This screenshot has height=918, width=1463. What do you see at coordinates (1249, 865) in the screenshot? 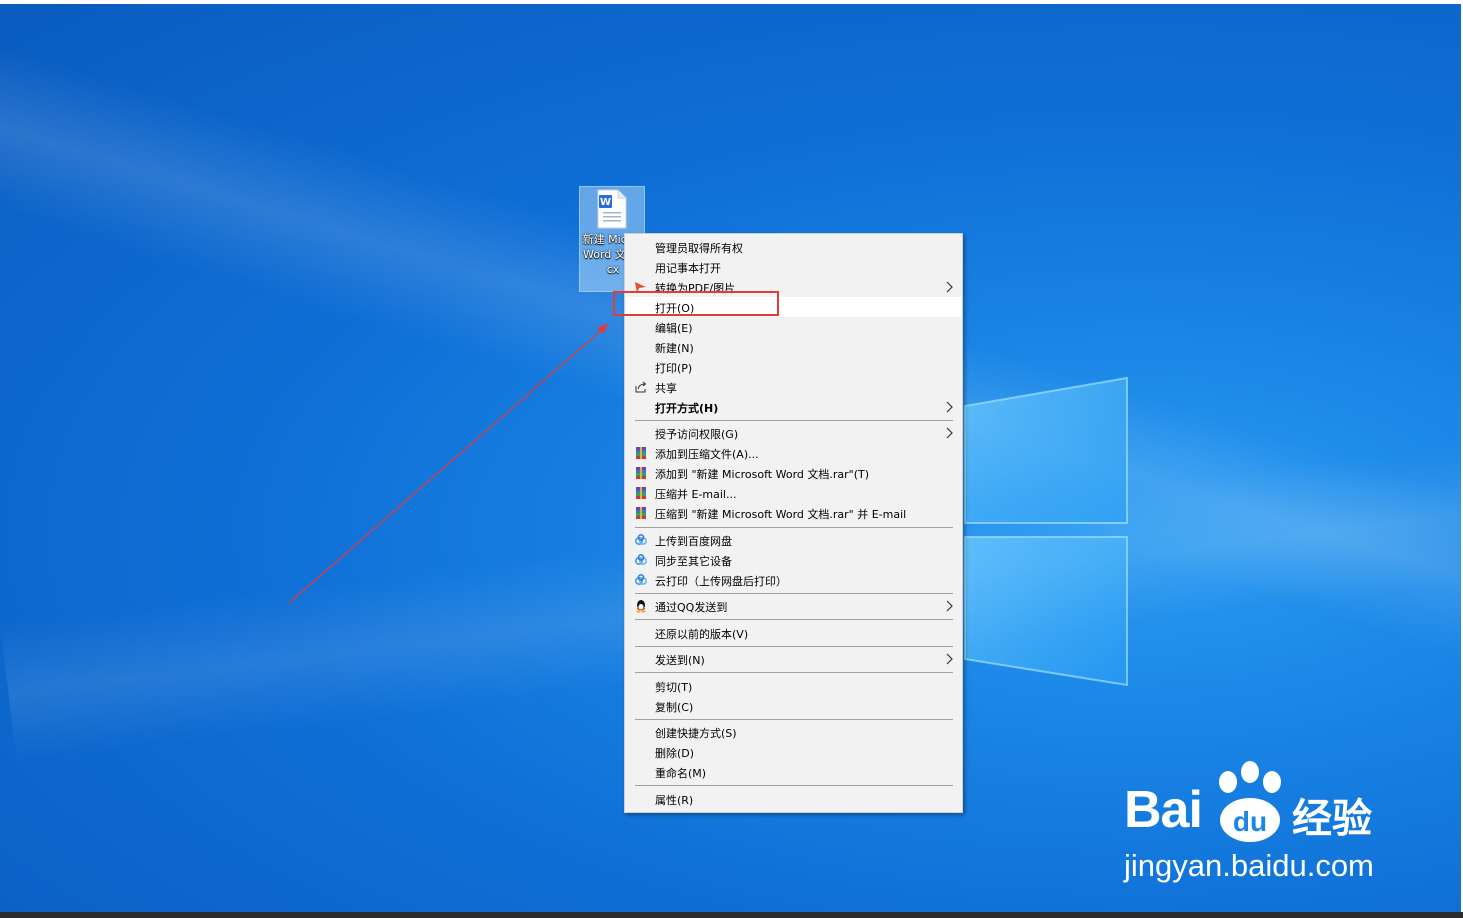
I see `watermark-url: jingyan.baidu.com` at bounding box center [1249, 865].